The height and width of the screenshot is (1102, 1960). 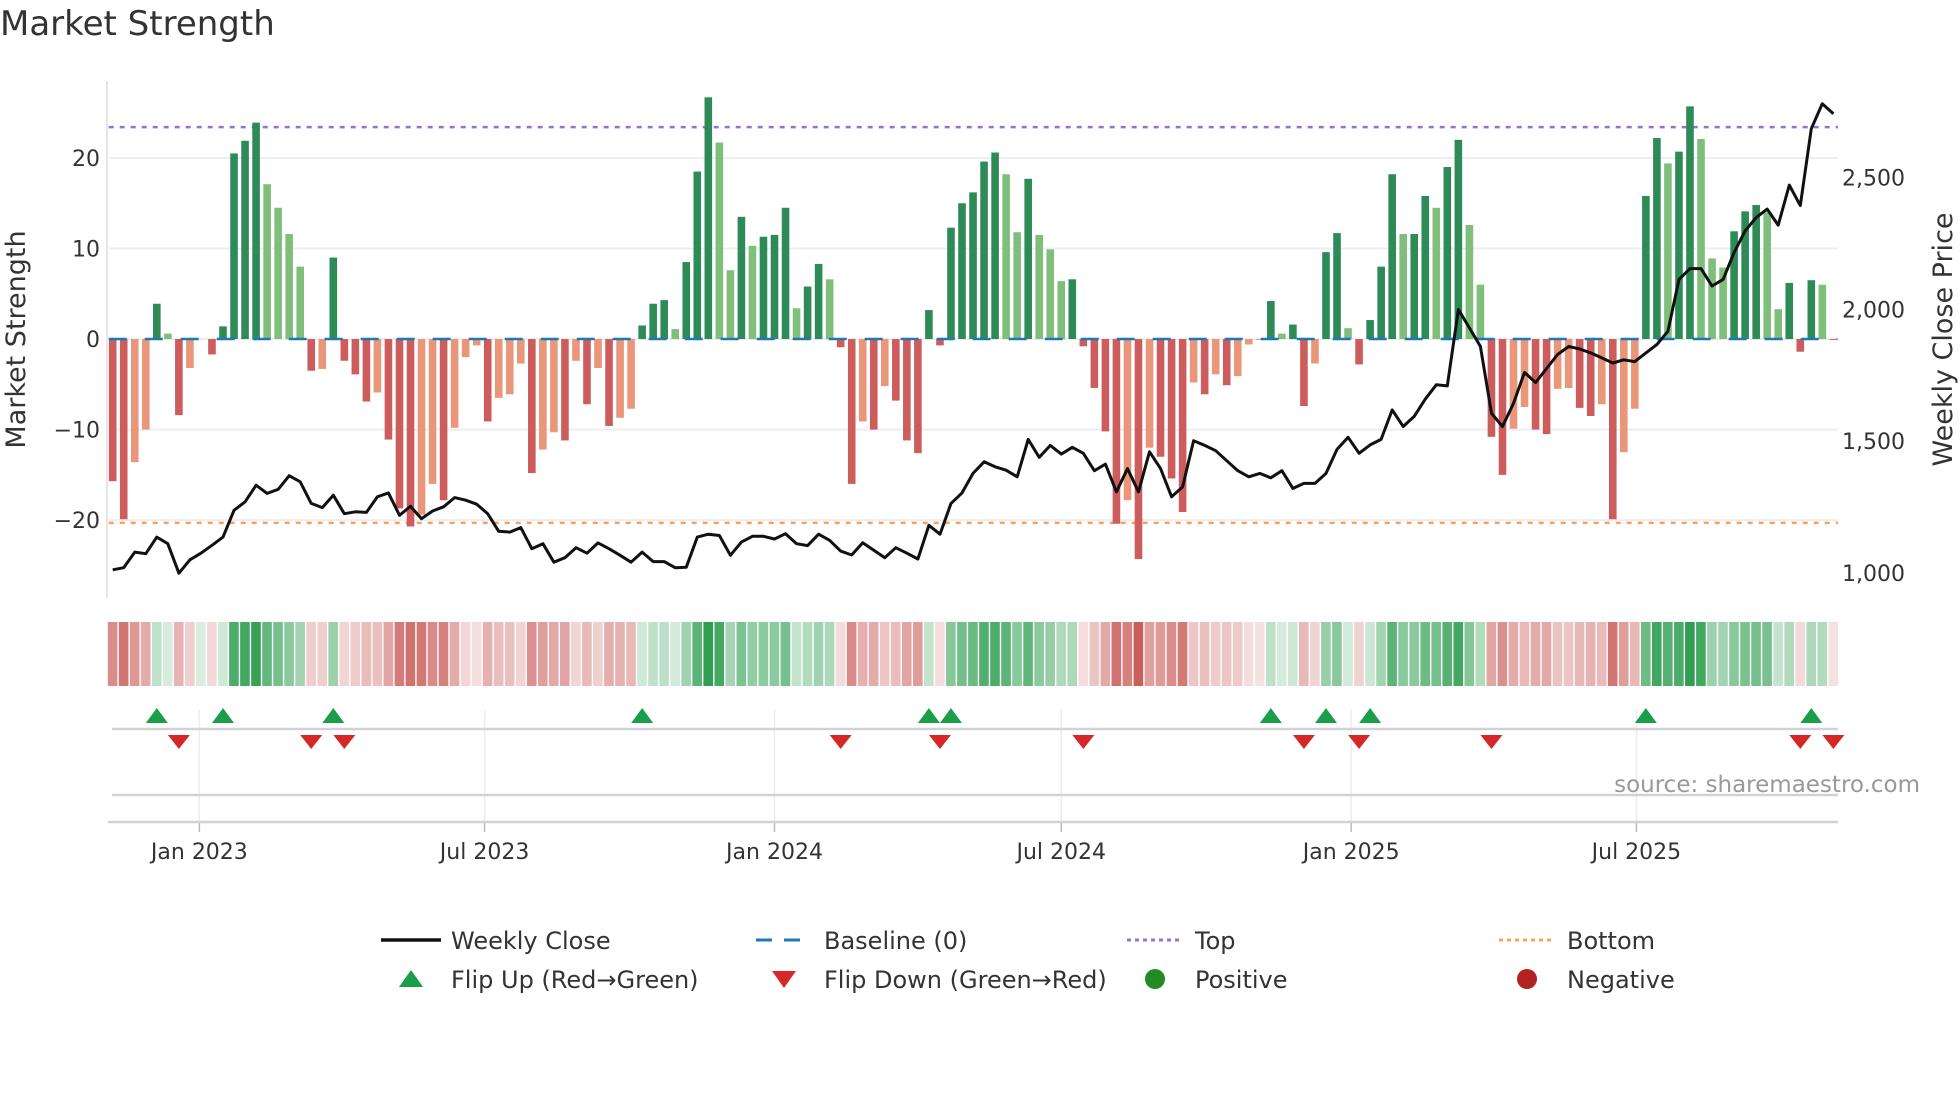 What do you see at coordinates (1621, 980) in the screenshot?
I see `legend-label: Negative` at bounding box center [1621, 980].